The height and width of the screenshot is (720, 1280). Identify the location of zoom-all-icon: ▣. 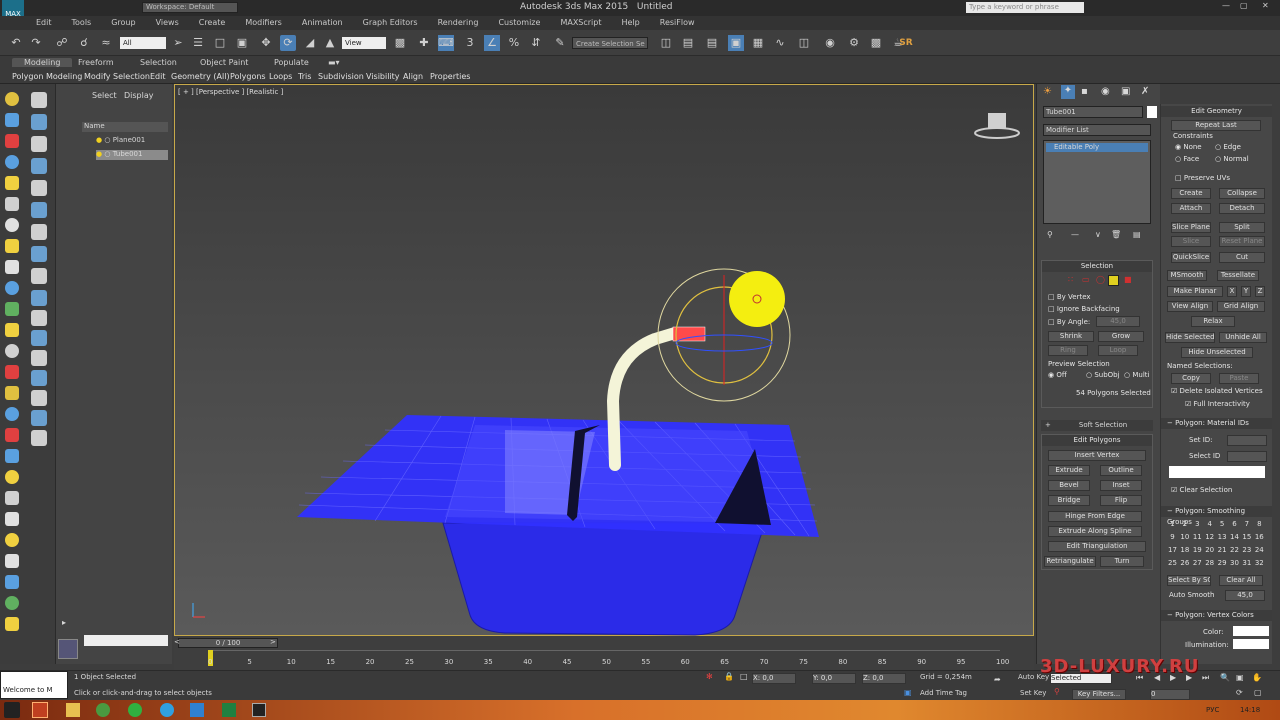
(1240, 677).